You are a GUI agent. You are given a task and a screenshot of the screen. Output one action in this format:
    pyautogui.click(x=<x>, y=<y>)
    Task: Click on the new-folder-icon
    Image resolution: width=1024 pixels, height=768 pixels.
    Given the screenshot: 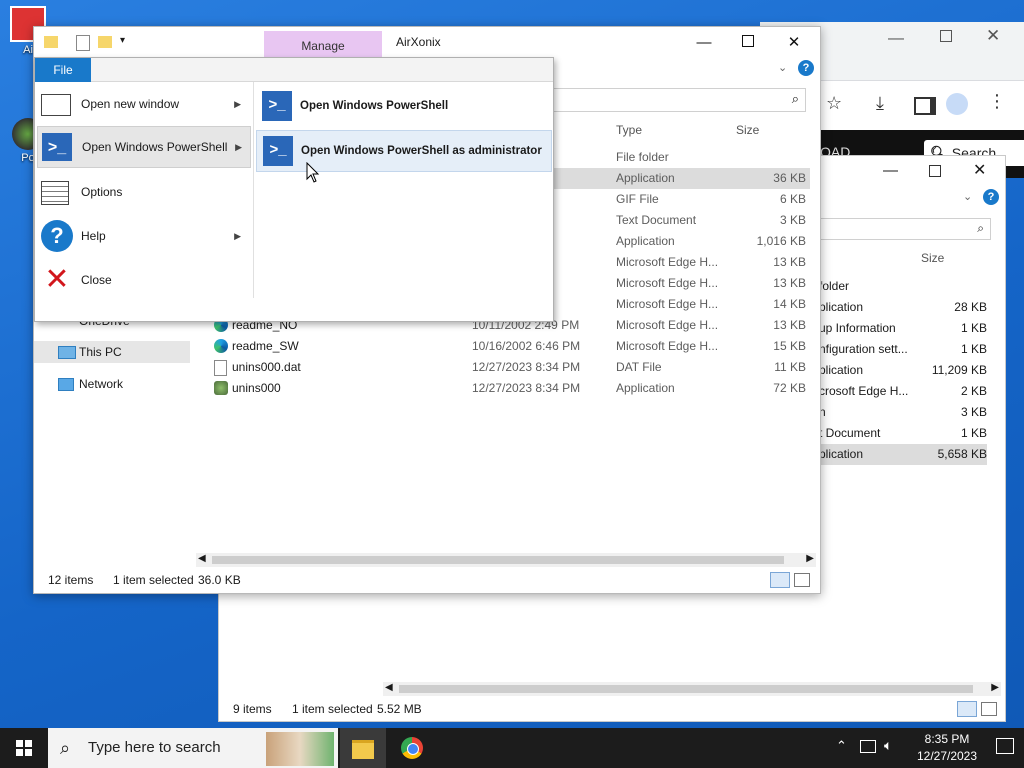 What is the action you would take?
    pyautogui.click(x=105, y=42)
    